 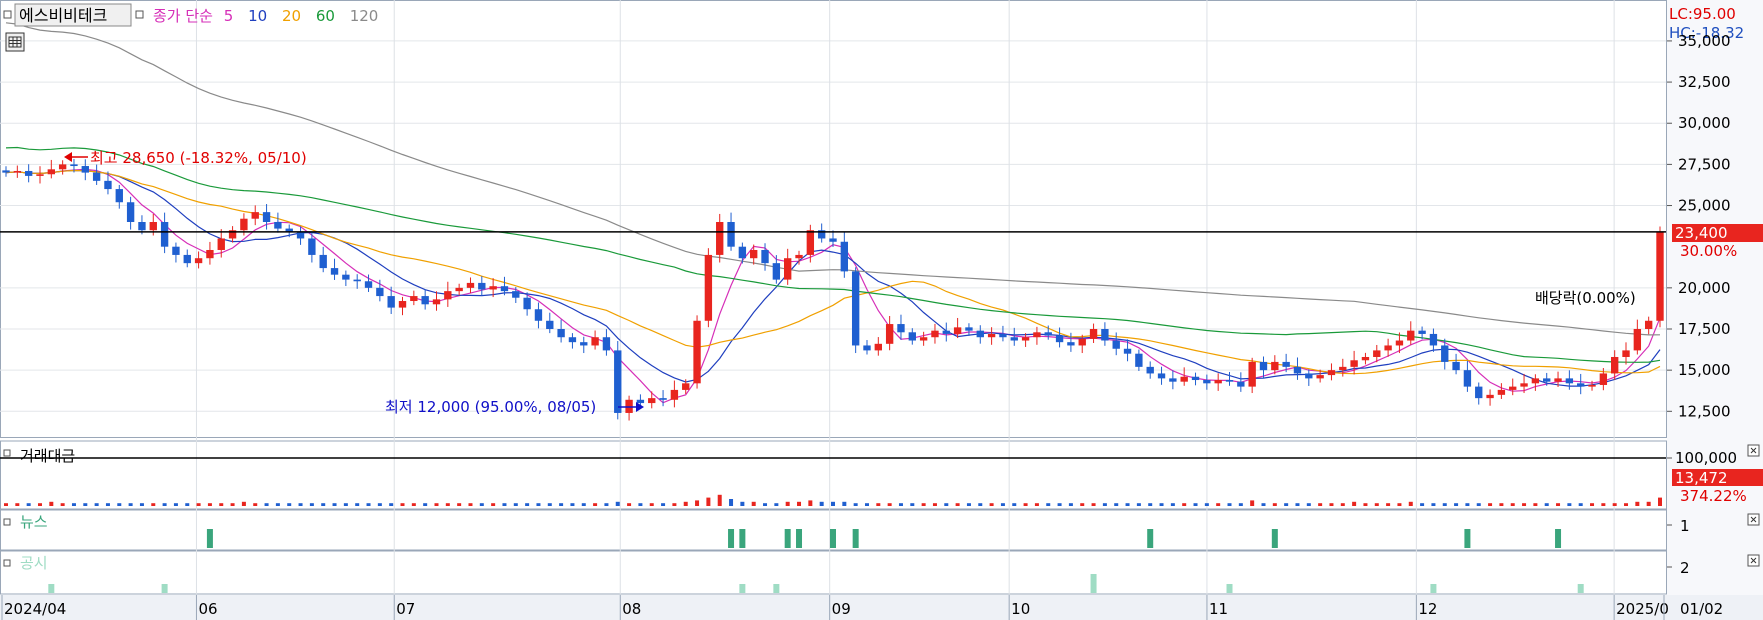 What do you see at coordinates (265, 16) in the screenshot?
I see `ma-legend: 종가 단순 5 10 20 60 120` at bounding box center [265, 16].